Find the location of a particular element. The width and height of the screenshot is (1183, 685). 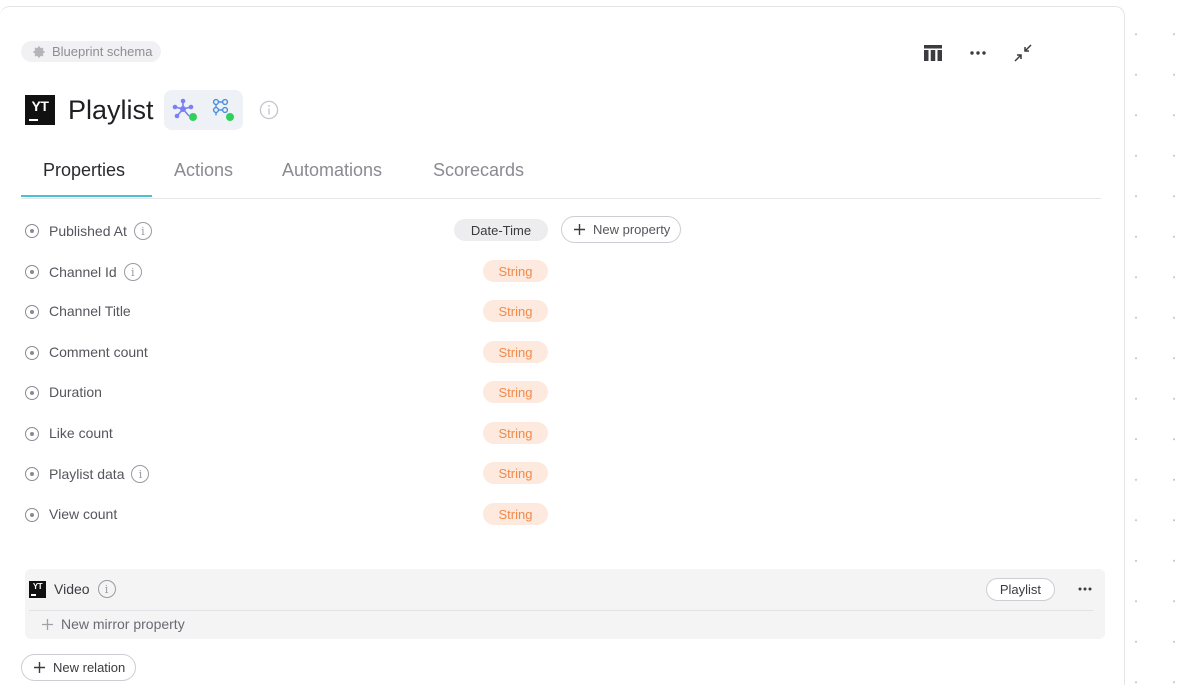

property-name-text: Channel Title is located at coordinates (90, 311).